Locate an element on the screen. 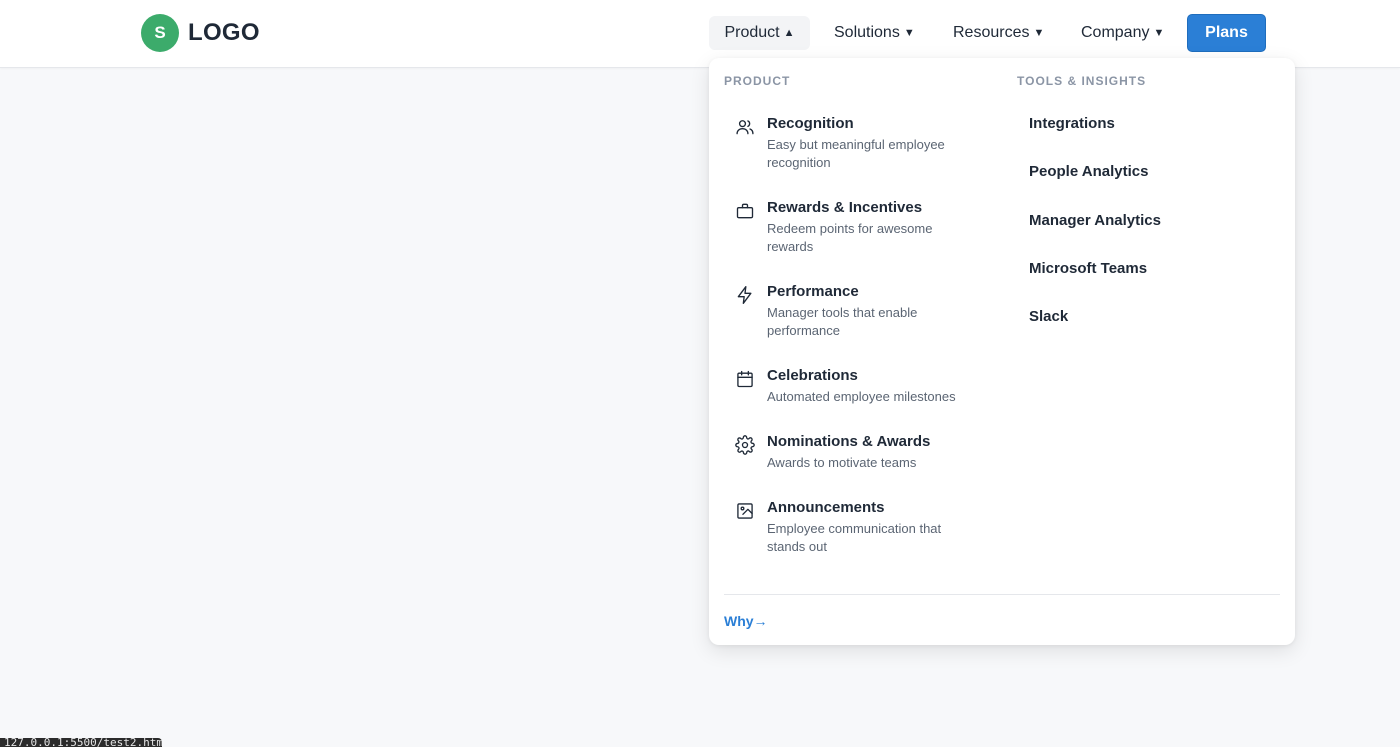  menu-item-title: Recognition is located at coordinates (810, 123).